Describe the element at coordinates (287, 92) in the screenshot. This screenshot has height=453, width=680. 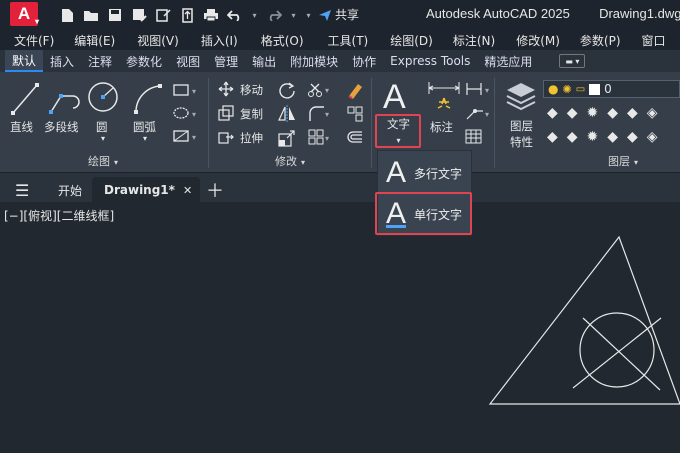
I see `rotate-icon` at that location.